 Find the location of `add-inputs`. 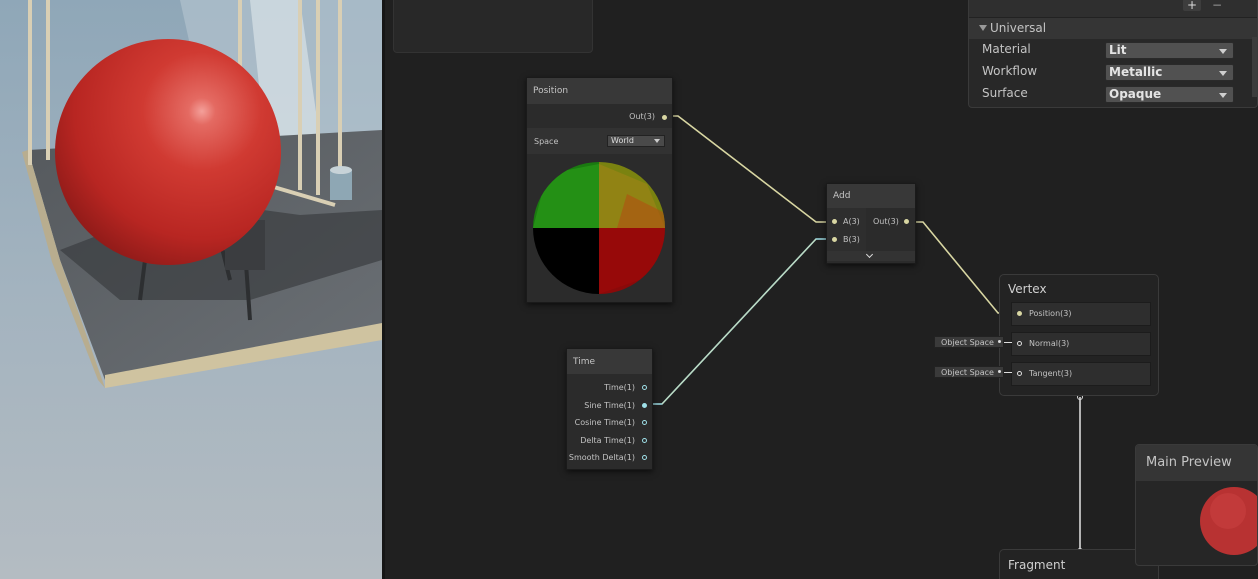

add-inputs is located at coordinates (846, 229).